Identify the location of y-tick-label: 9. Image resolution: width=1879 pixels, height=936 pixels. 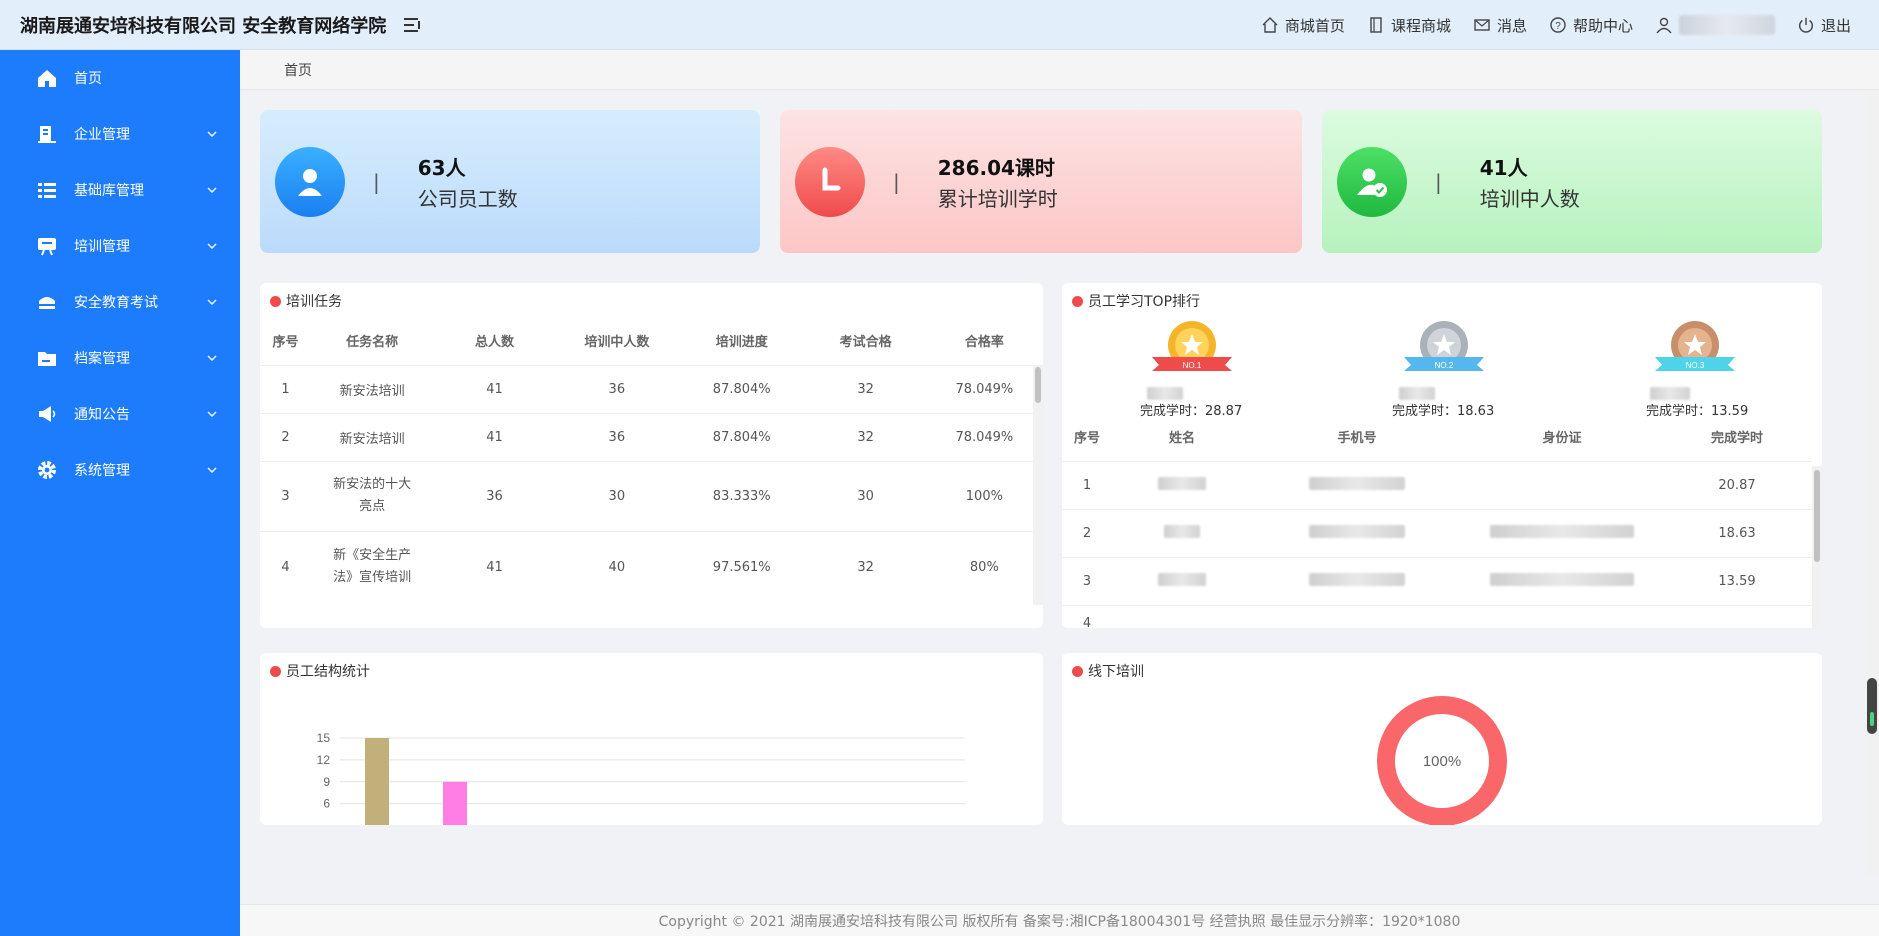
(326, 782).